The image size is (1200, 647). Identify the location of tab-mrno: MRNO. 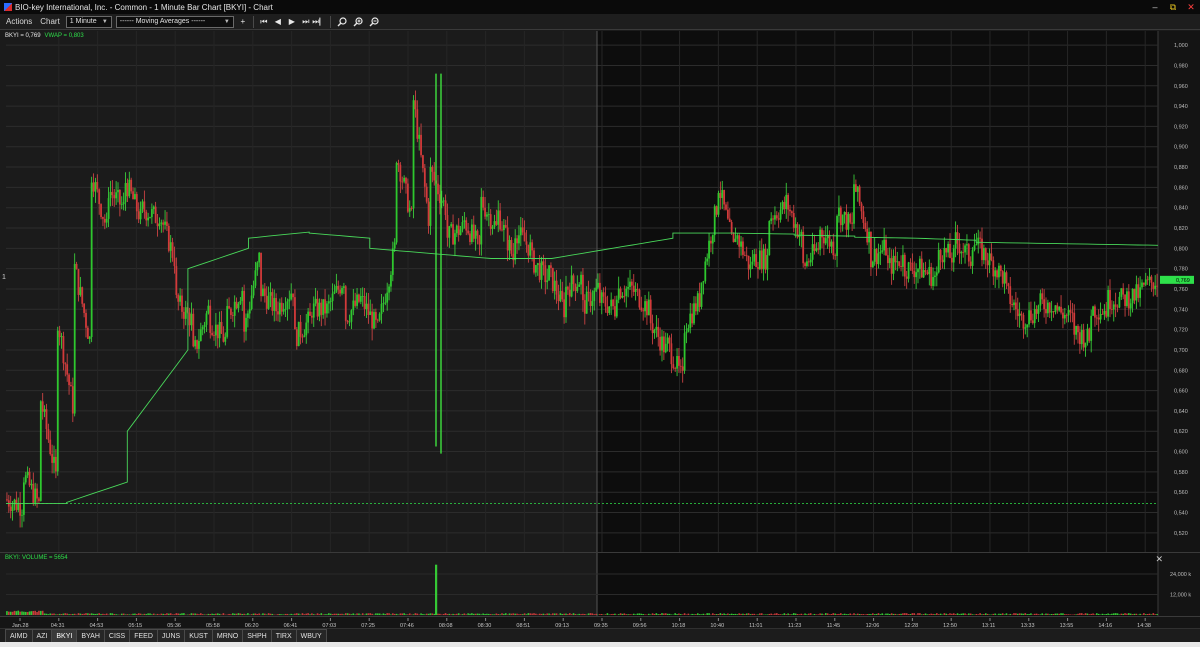
(227, 635).